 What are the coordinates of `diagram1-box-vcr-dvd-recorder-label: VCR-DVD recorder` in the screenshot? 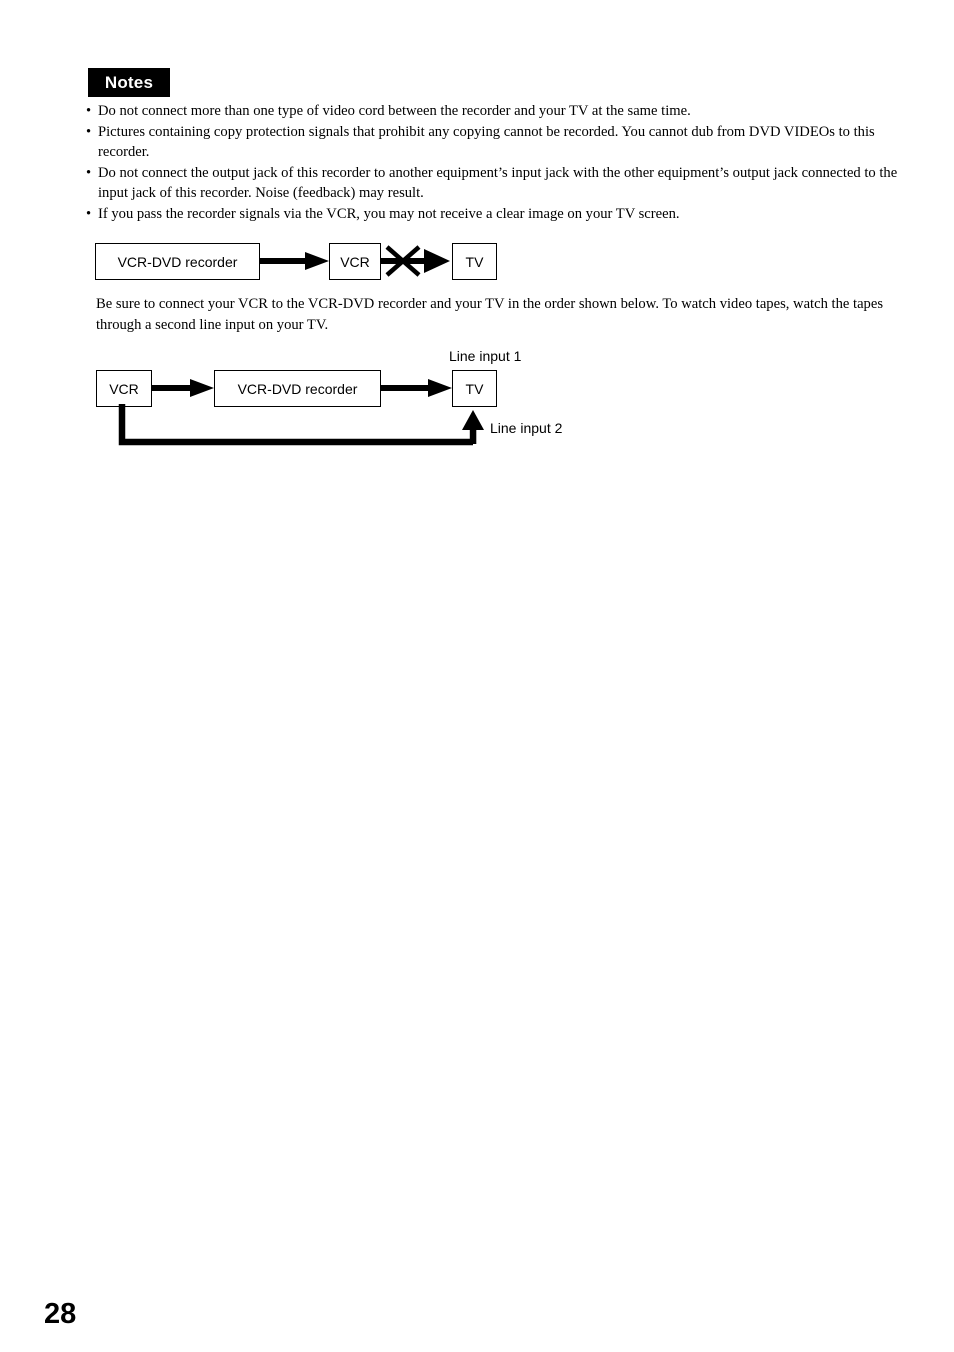 It's located at (177, 261).